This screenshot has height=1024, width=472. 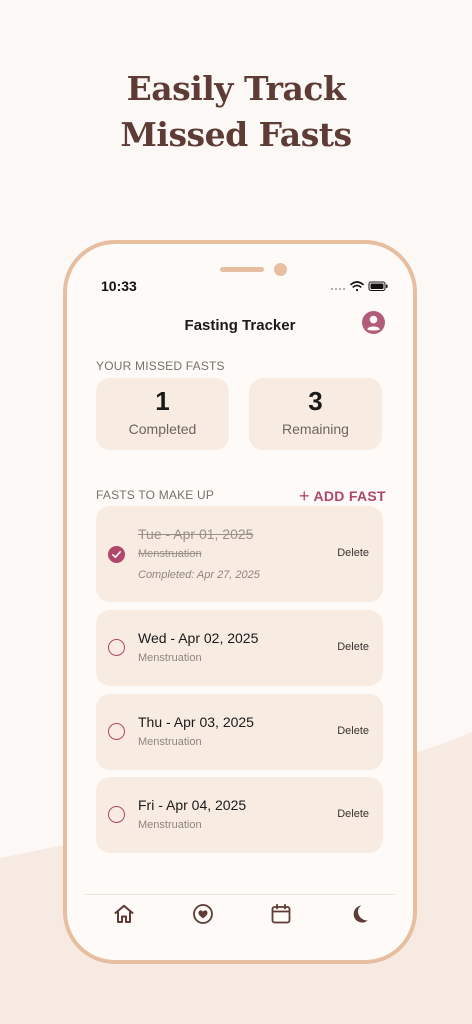 What do you see at coordinates (315, 401) in the screenshot?
I see `remaining-count: 3` at bounding box center [315, 401].